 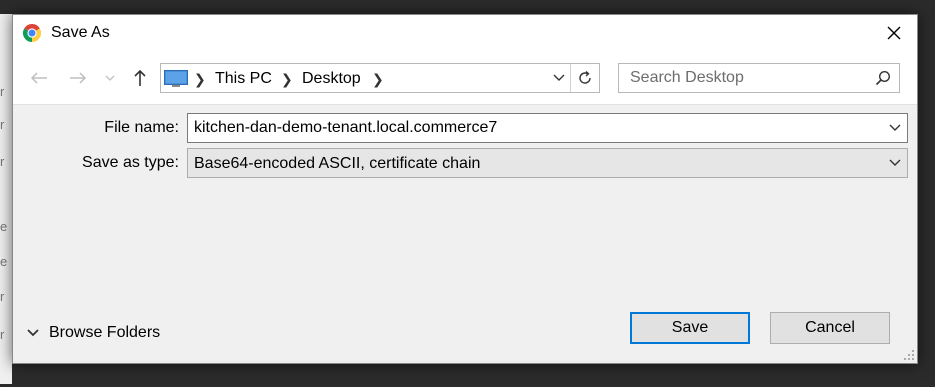 I want to click on arrow-right-icon, so click(x=78, y=78).